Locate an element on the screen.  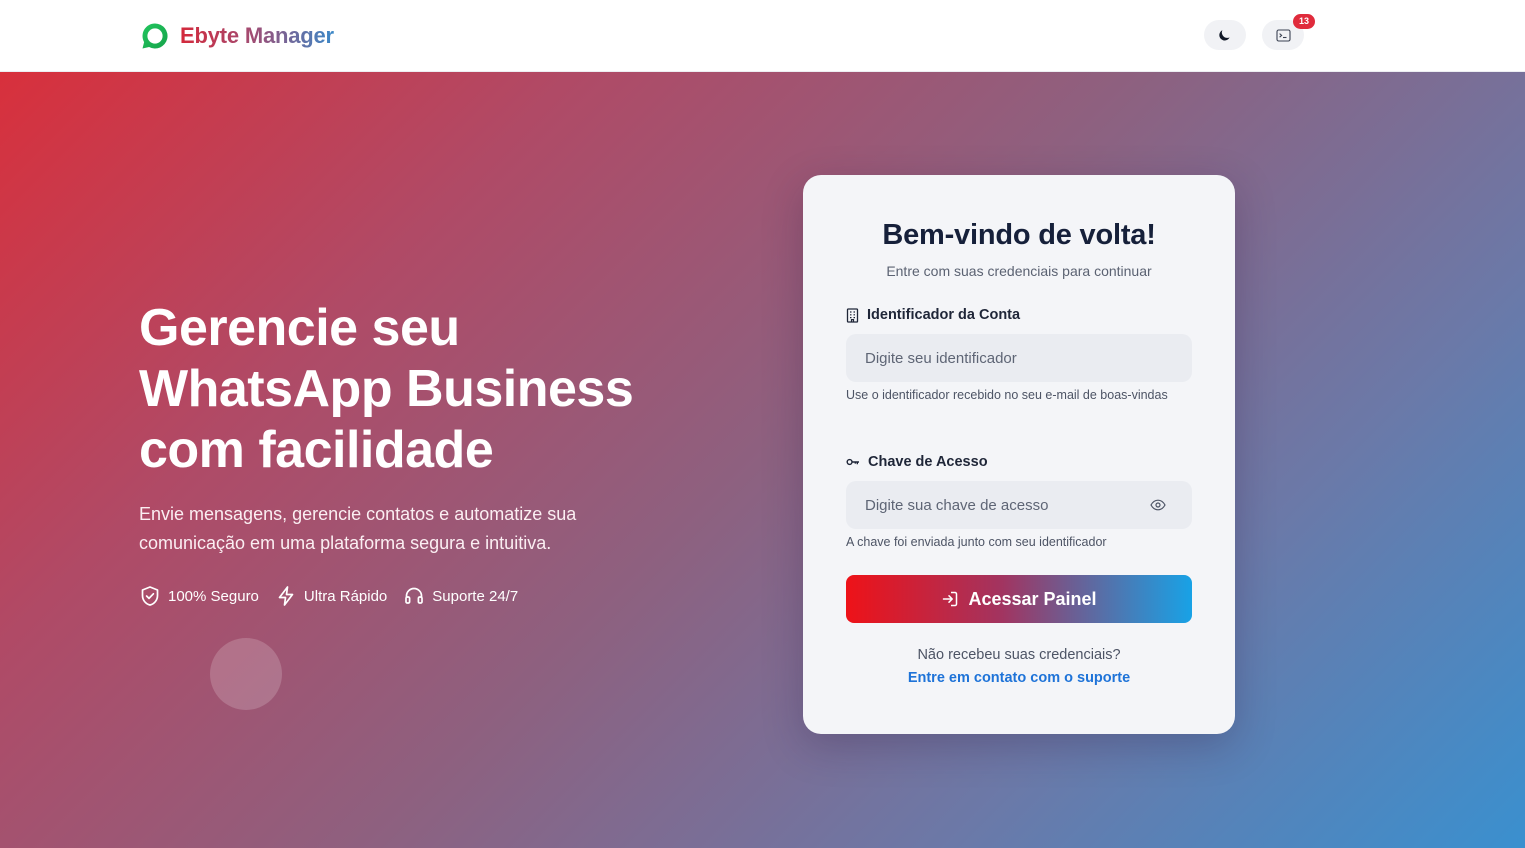
login-title: Bem-vindo de volta! is located at coordinates (1019, 235).